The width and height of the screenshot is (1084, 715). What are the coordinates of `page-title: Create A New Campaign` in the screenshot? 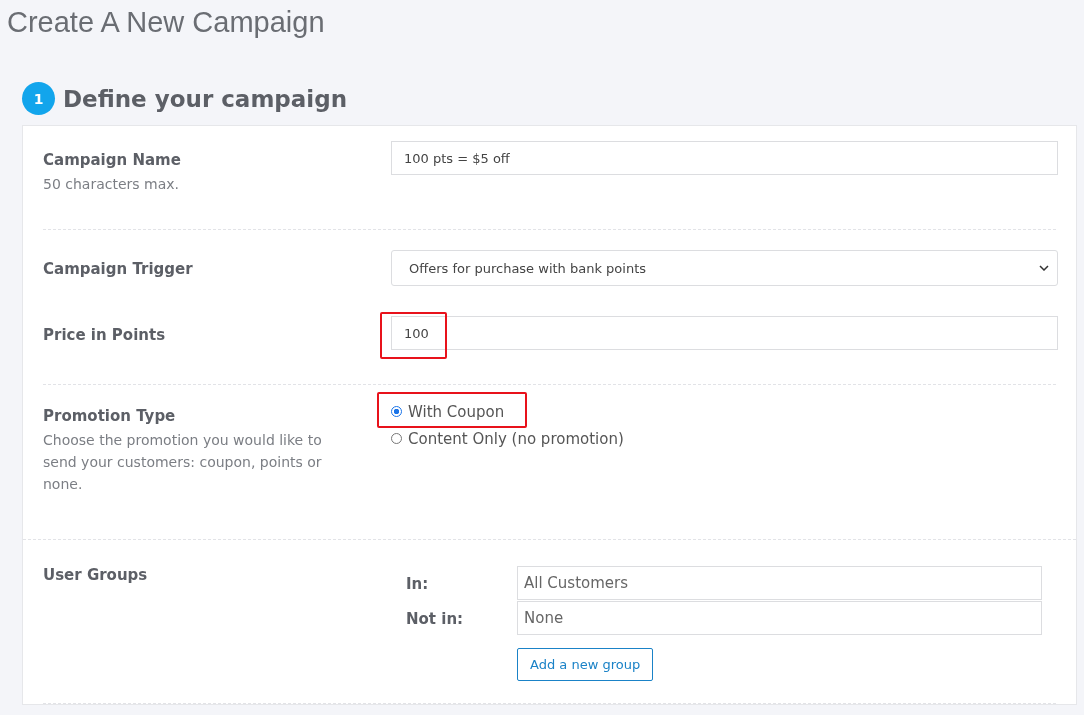 It's located at (166, 22).